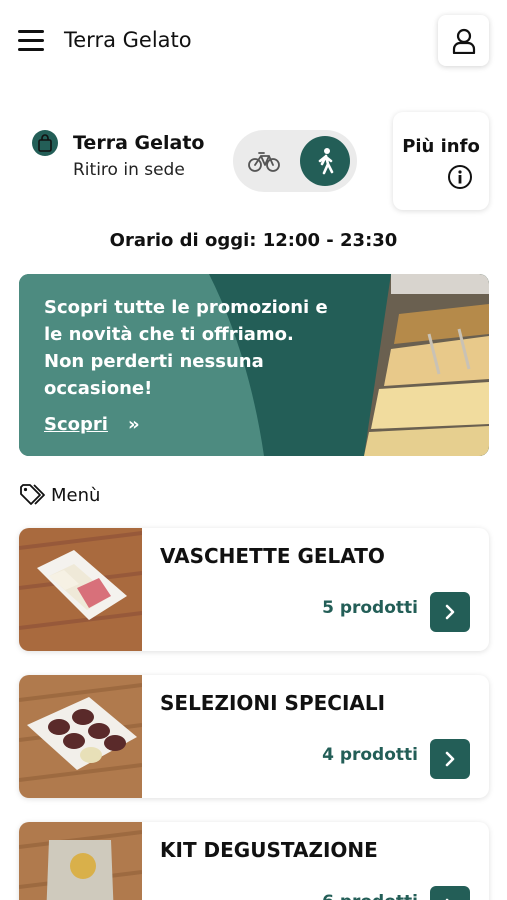 The width and height of the screenshot is (507, 900). I want to click on ice-cream-tub-image, so click(80, 589).